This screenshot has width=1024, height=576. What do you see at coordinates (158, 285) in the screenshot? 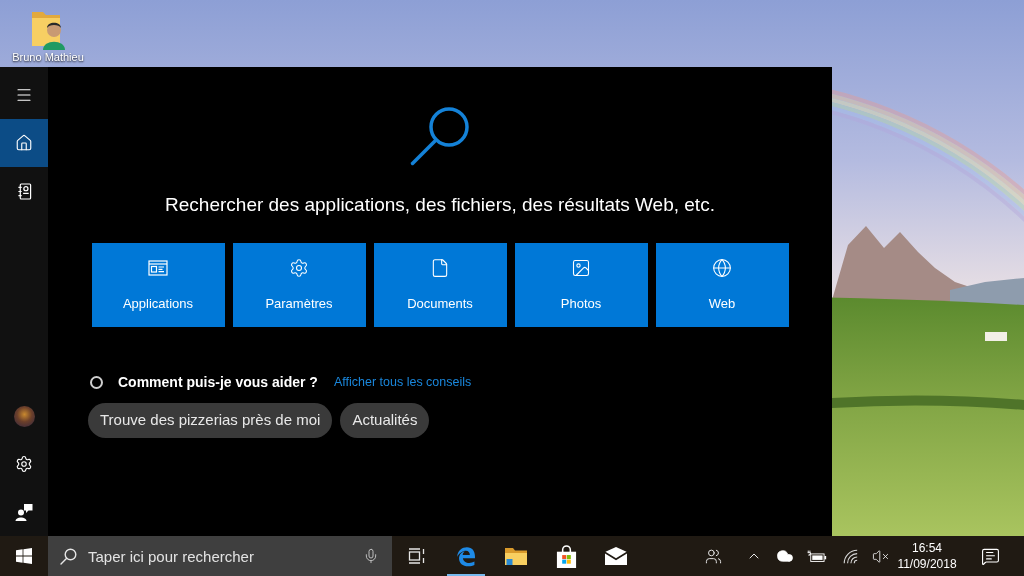
I see `category-tile: Applications` at bounding box center [158, 285].